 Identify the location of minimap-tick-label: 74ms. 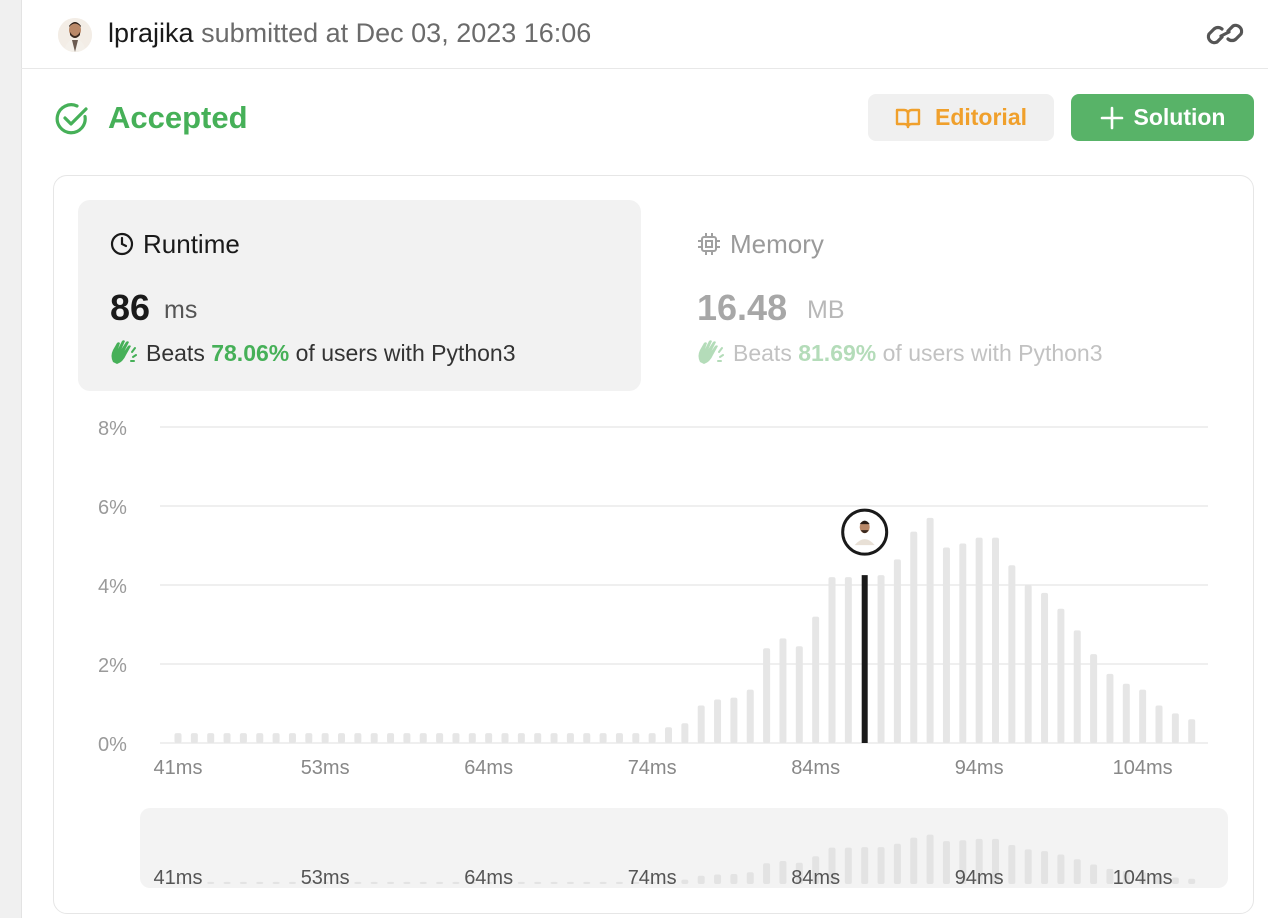
(652, 877).